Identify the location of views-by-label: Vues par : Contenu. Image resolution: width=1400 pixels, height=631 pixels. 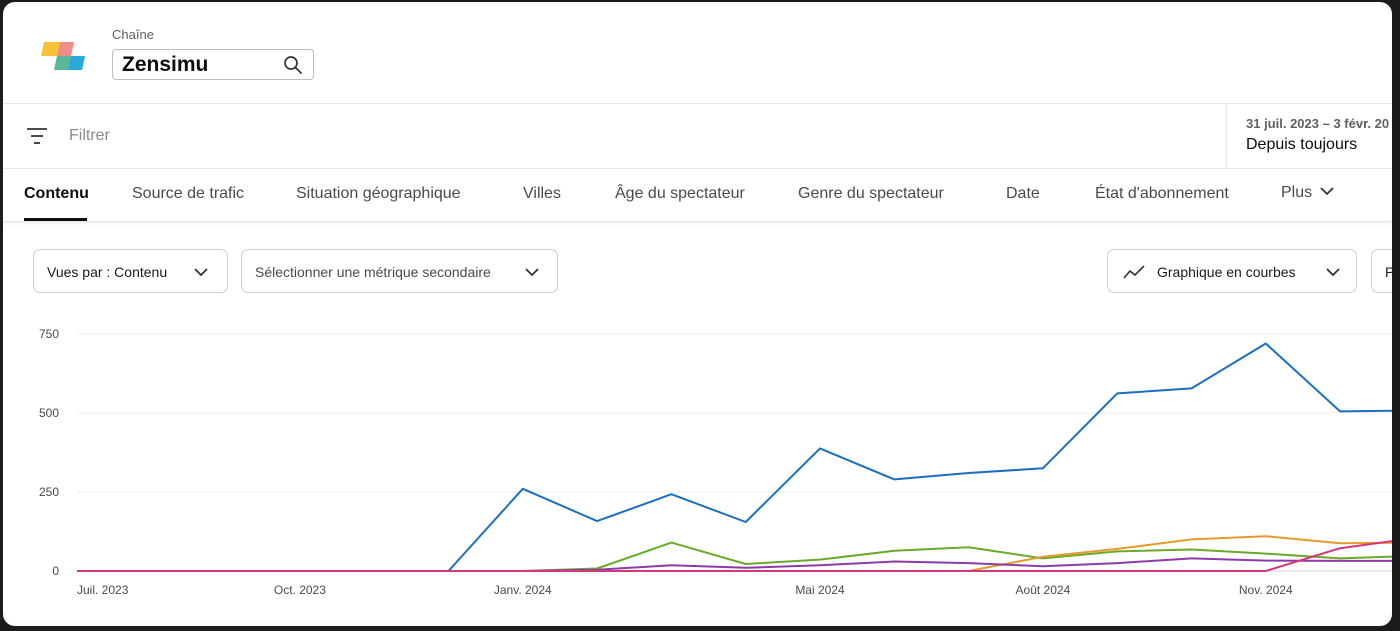
(107, 272).